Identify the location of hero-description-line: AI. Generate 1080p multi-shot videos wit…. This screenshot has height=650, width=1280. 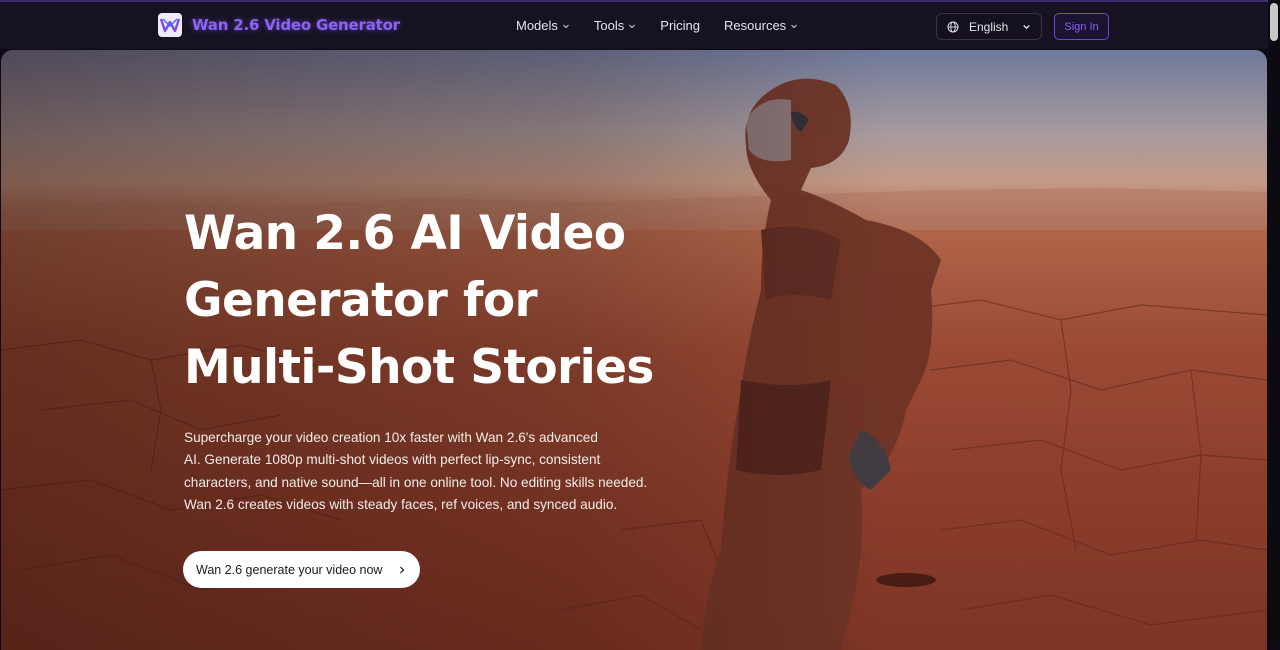
(392, 460).